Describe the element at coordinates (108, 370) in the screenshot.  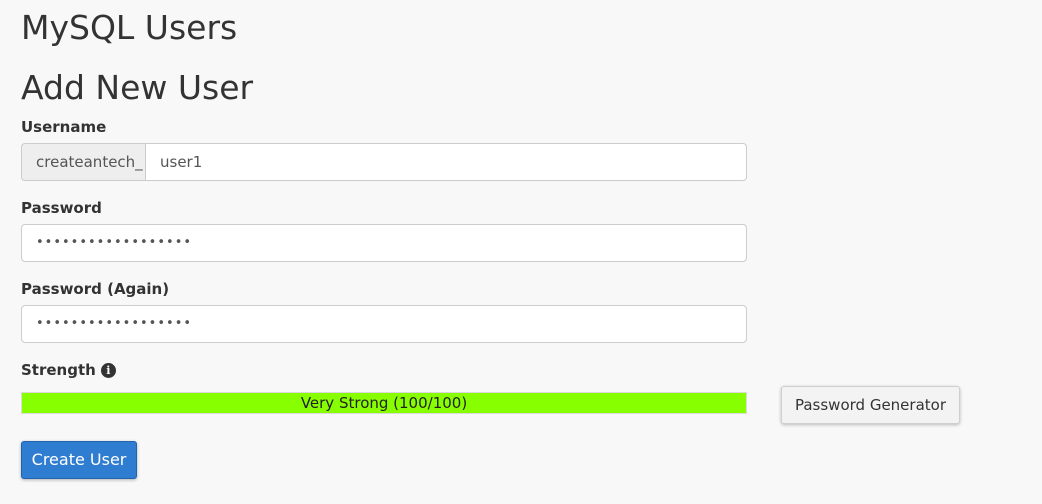
I see `info-circle-icon: i` at that location.